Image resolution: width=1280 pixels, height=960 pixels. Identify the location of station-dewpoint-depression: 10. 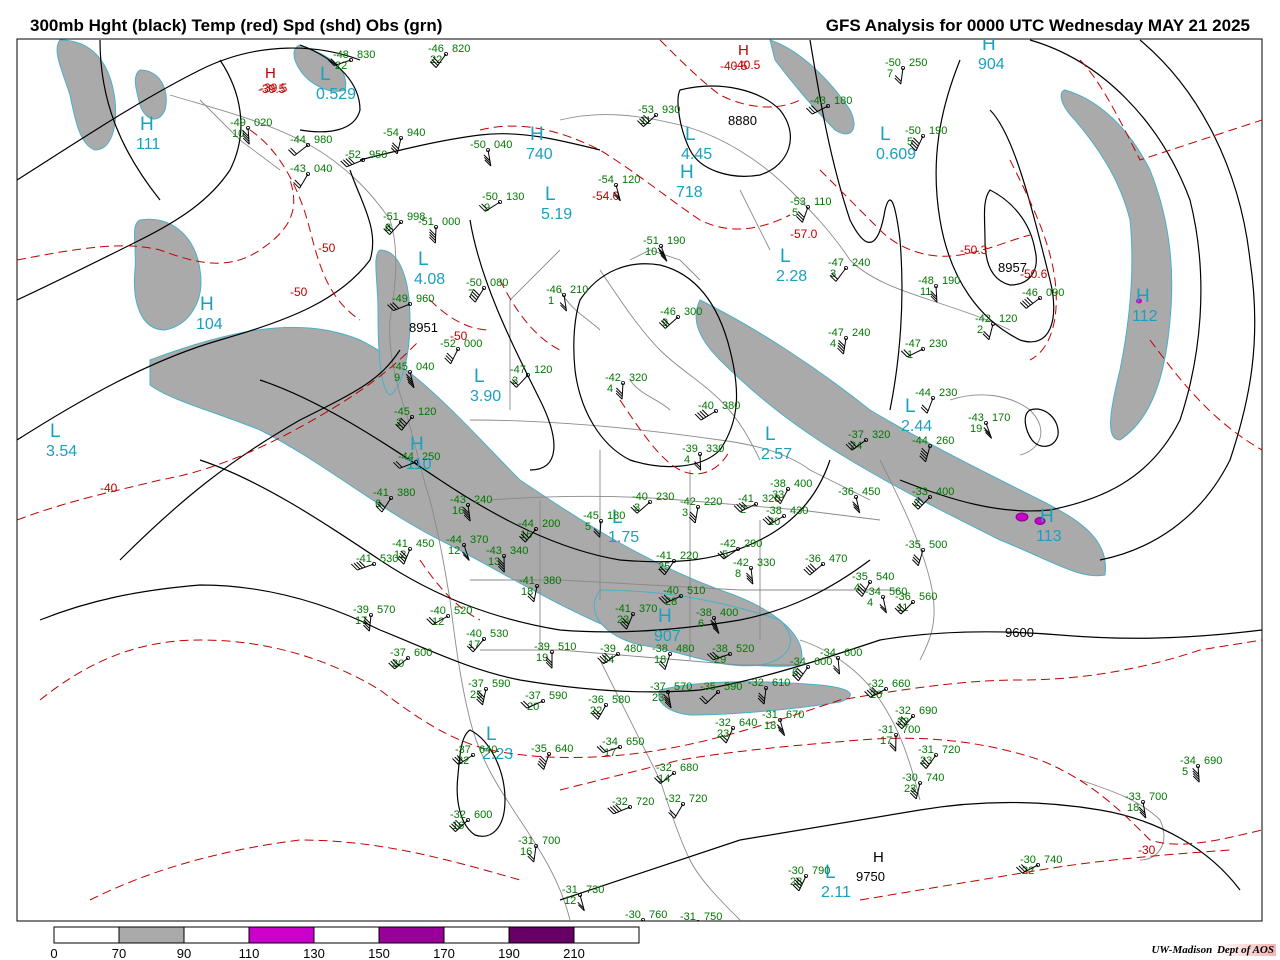
(651, 252).